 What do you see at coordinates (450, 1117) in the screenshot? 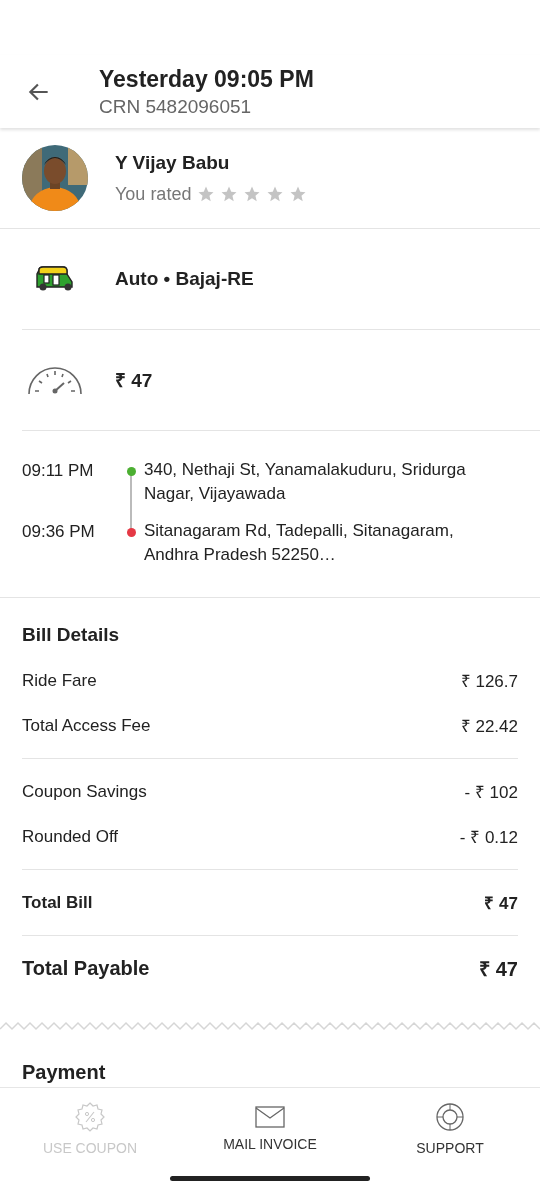
I see `lifebuoy-icon` at bounding box center [450, 1117].